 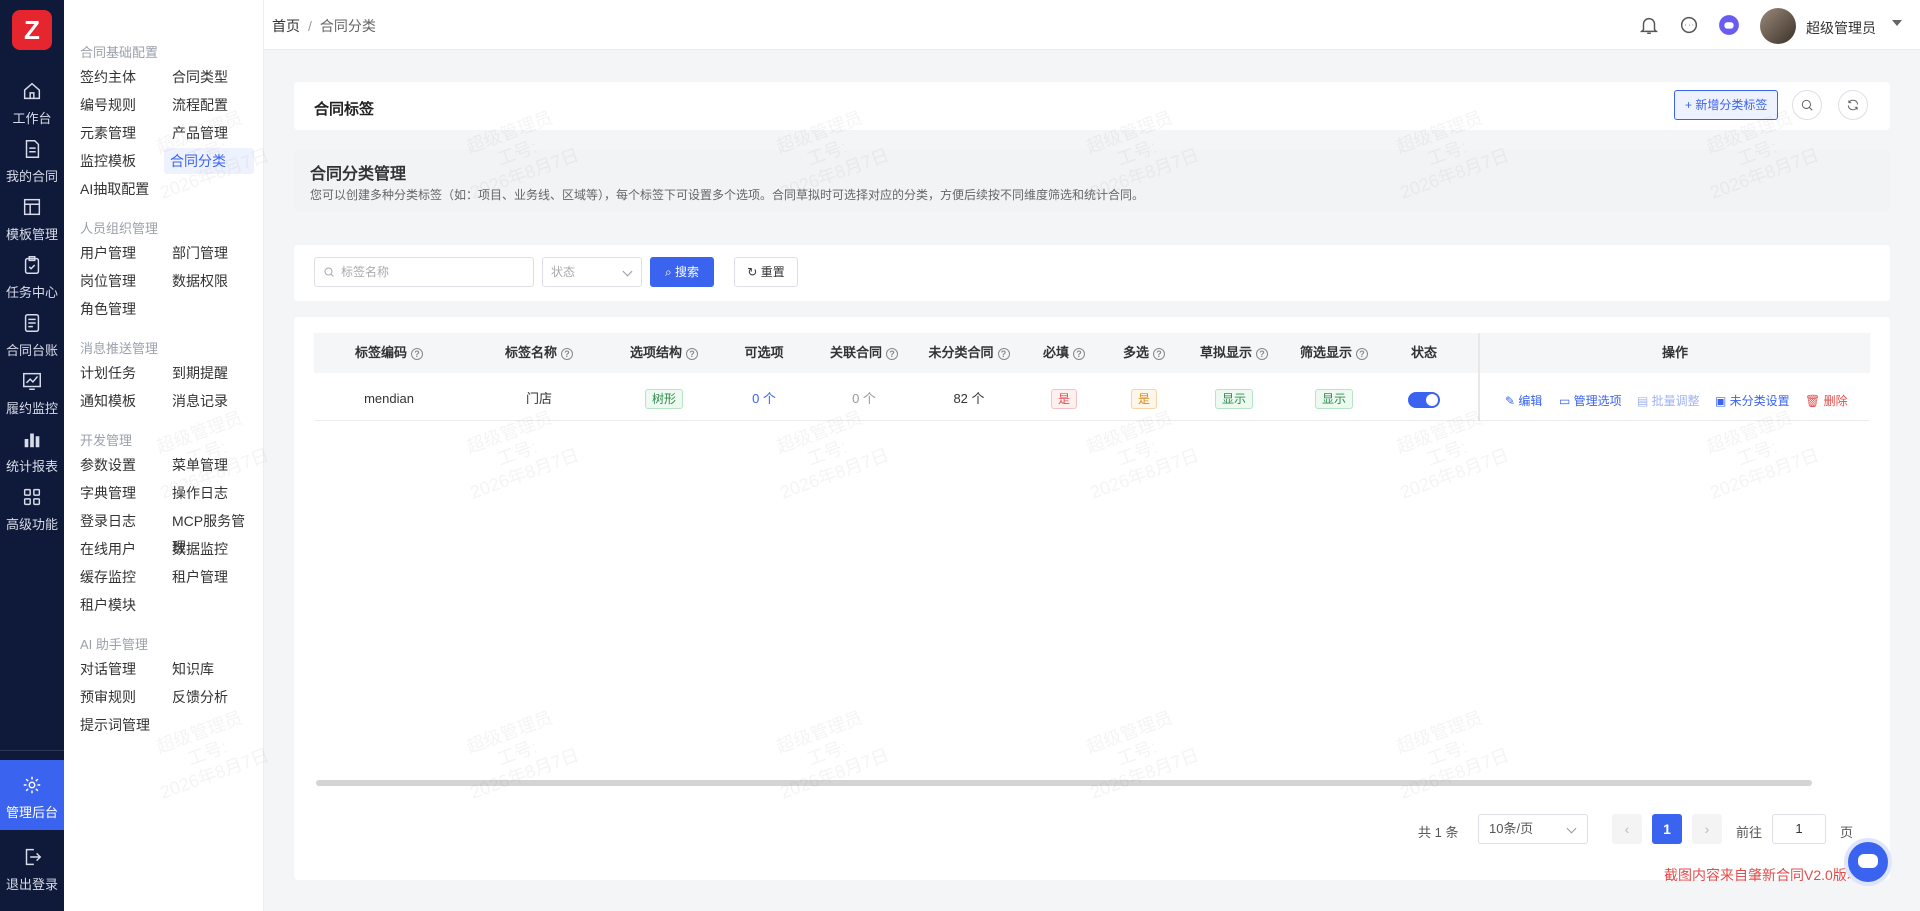 What do you see at coordinates (1424, 399) in the screenshot?
I see `status-toggle` at bounding box center [1424, 399].